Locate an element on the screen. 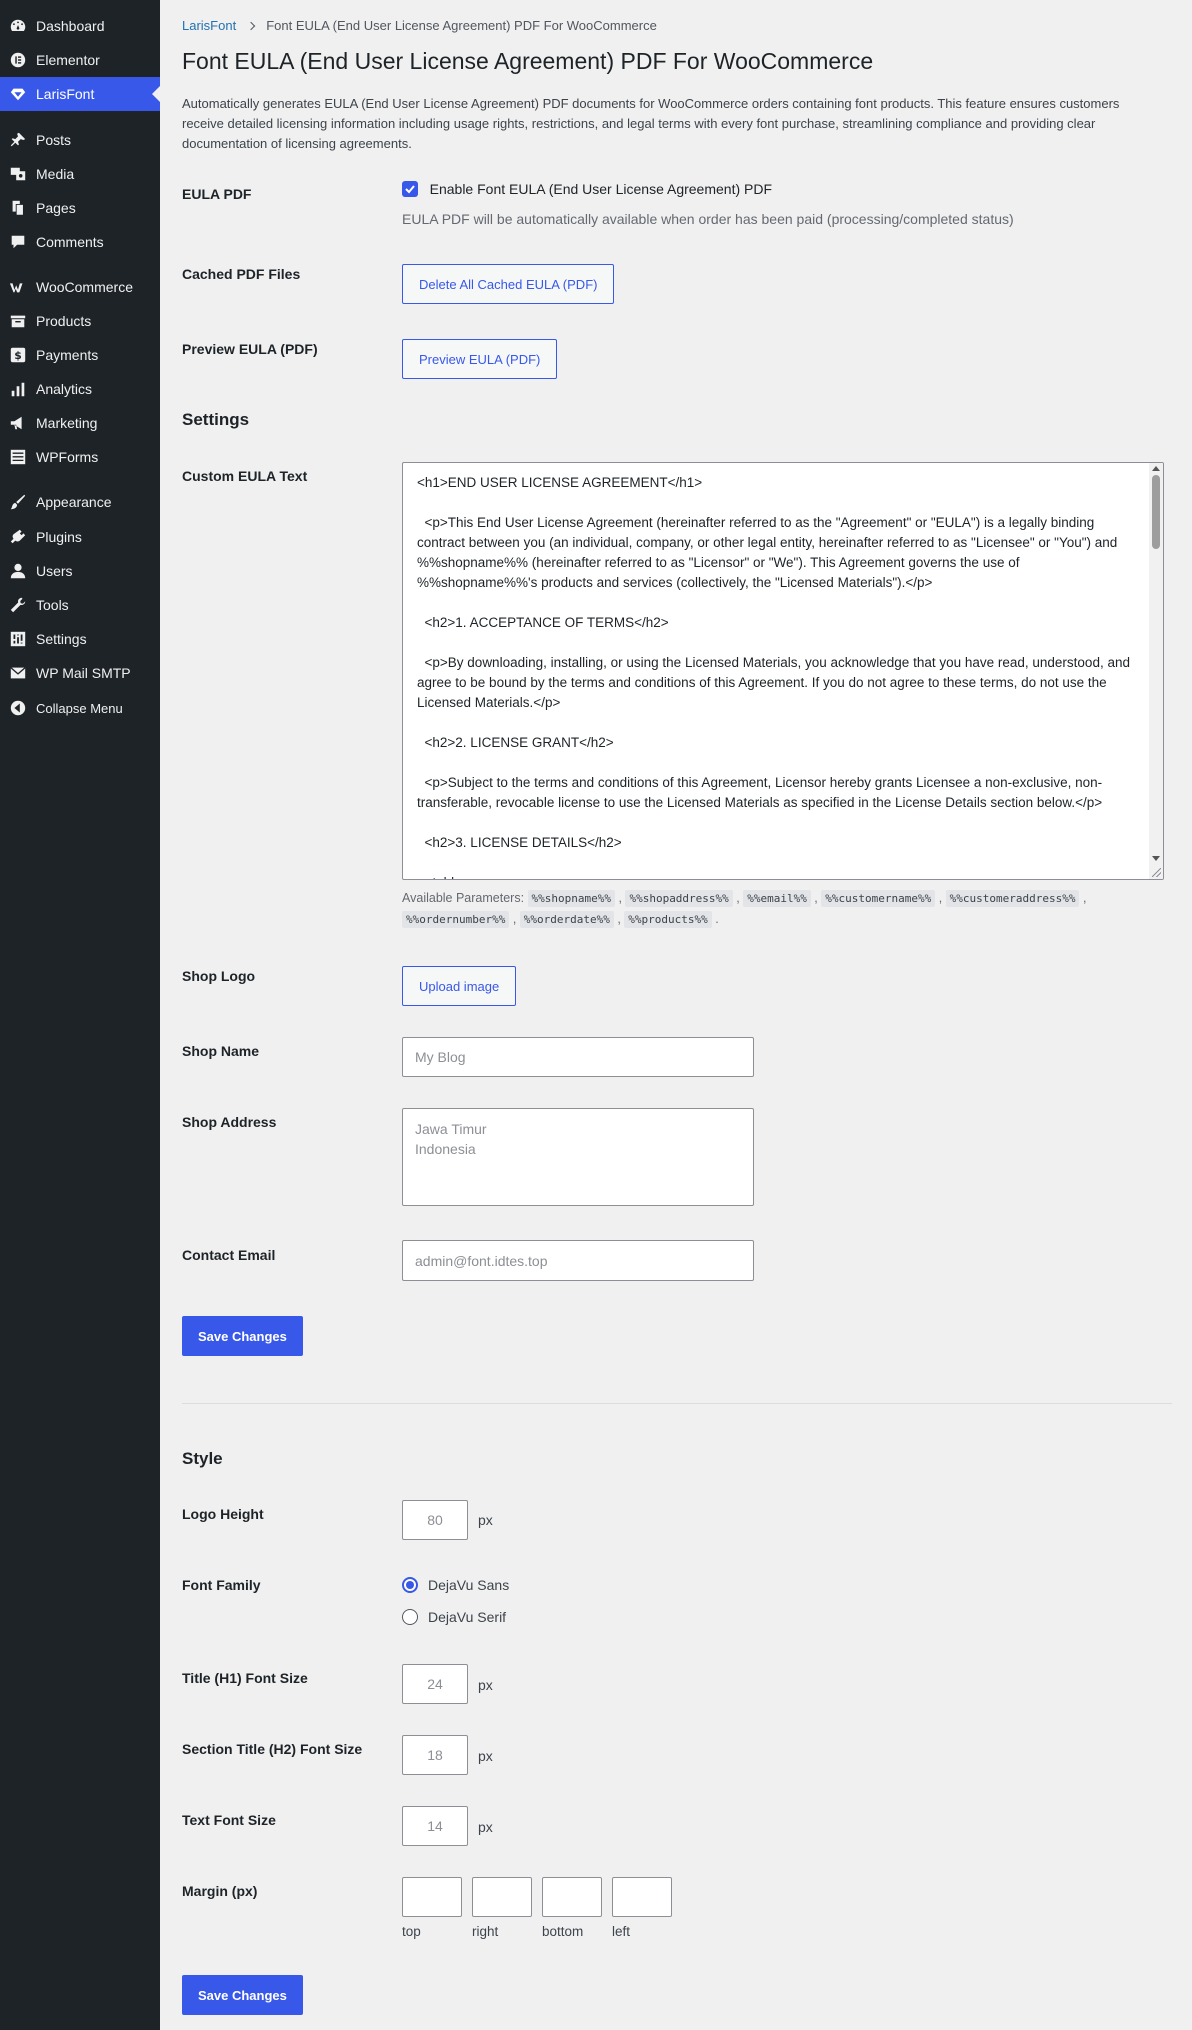 This screenshot has width=1192, height=2030. sidebar-item-settings: Settings is located at coordinates (80, 639).